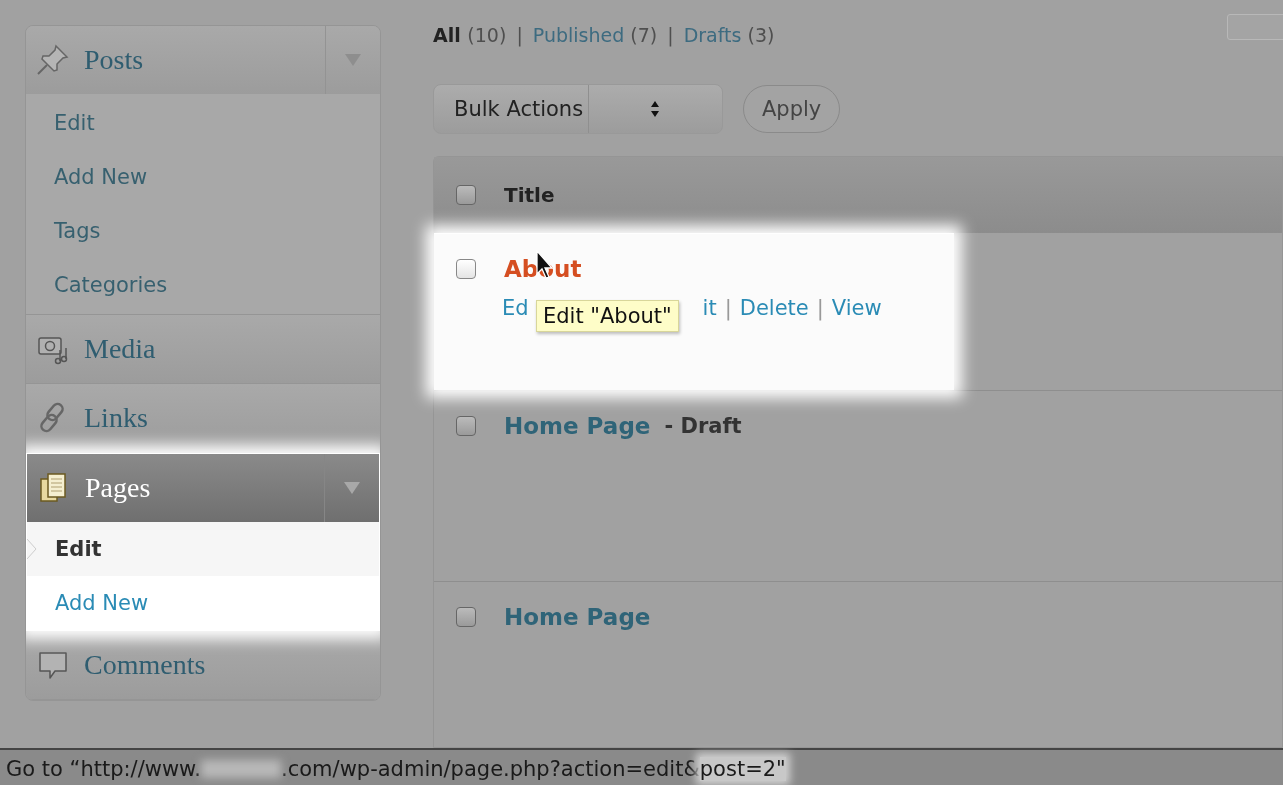 Image resolution: width=1283 pixels, height=785 pixels. I want to click on filter-link: Drafts (3), so click(729, 35).